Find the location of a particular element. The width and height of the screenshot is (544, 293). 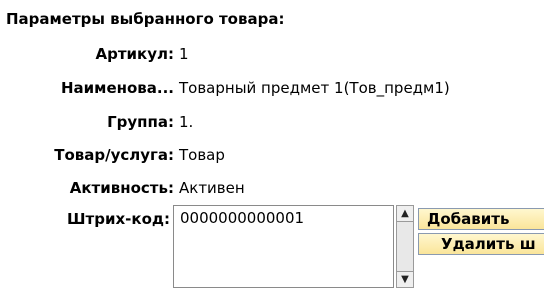

barcode-list-scrollbar: ▲ ▼ is located at coordinates (405, 246).